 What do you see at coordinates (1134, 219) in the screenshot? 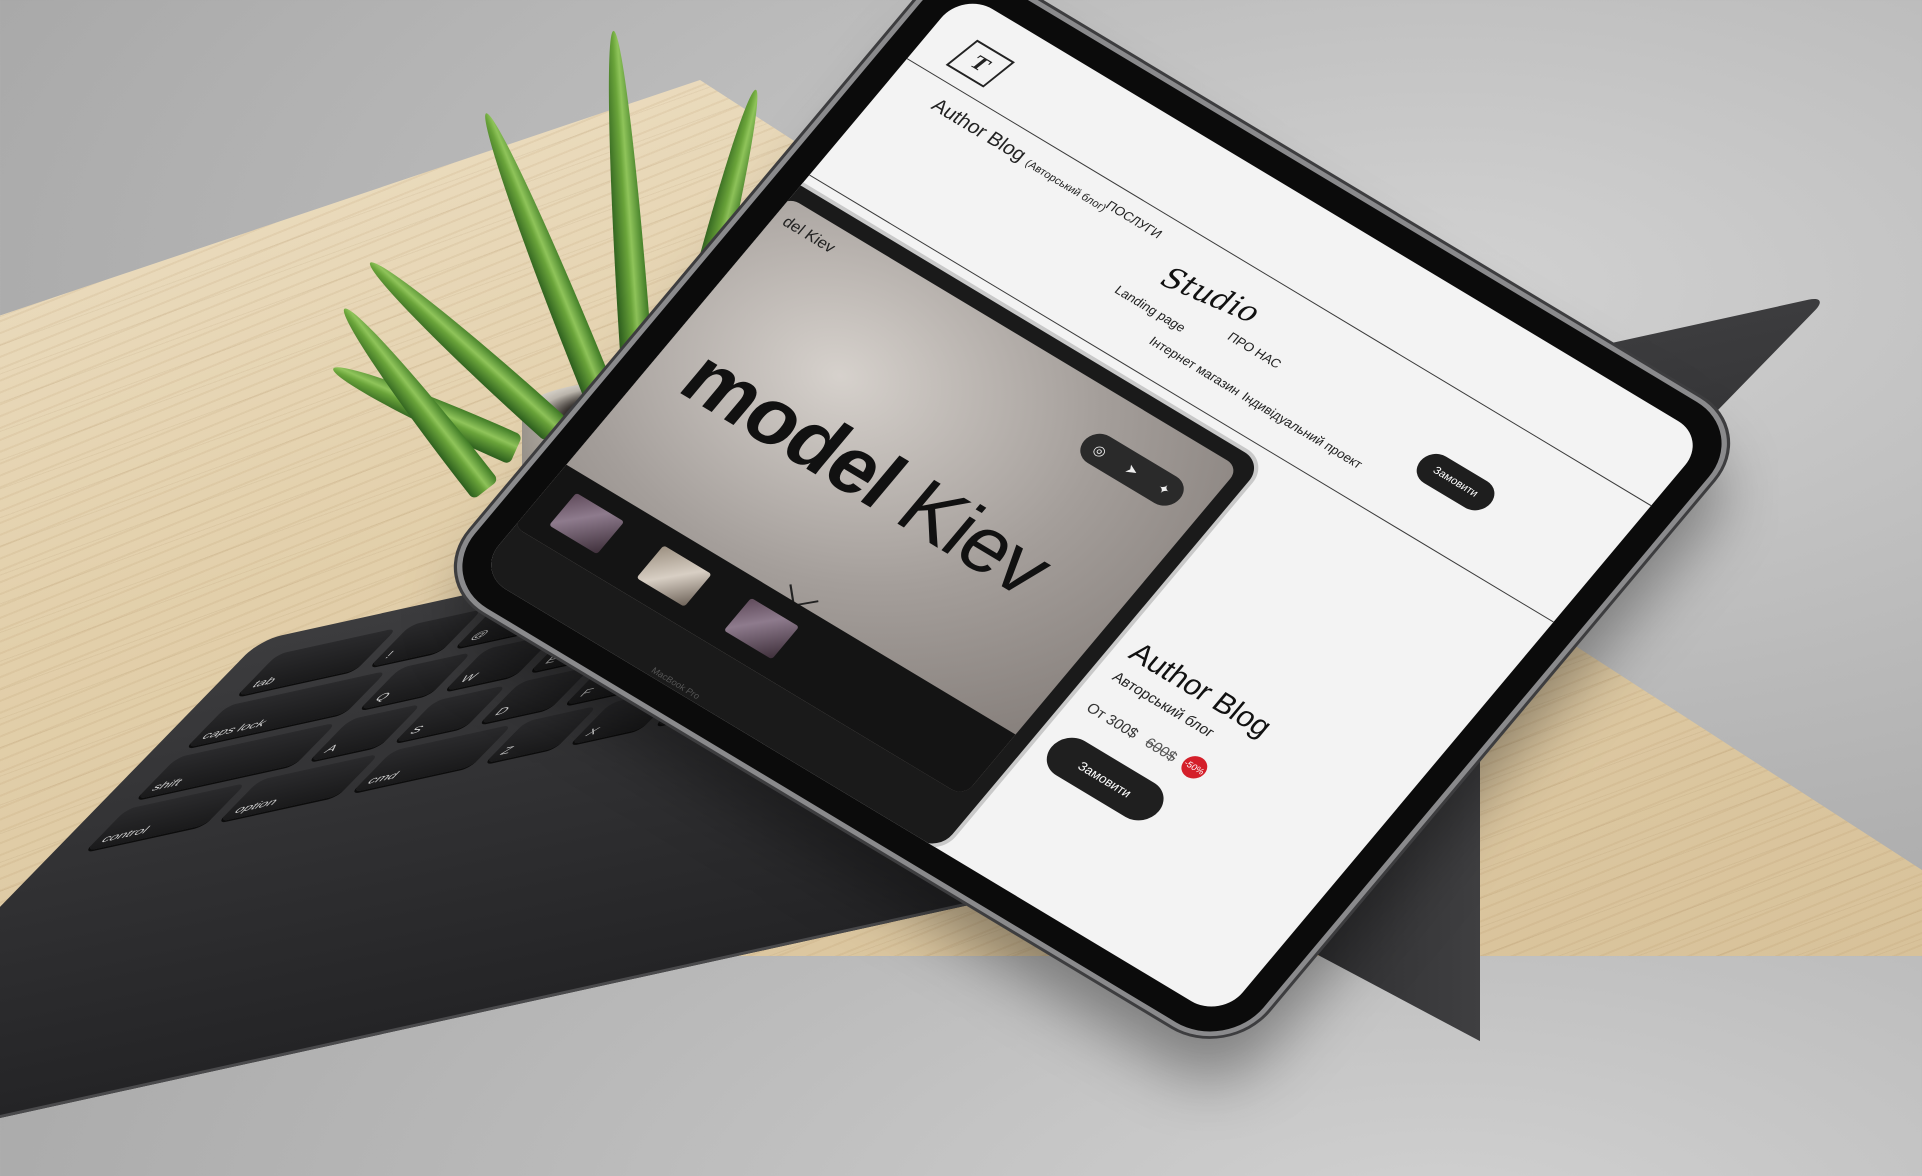
I see `nav-services: ПОСЛУГИ` at bounding box center [1134, 219].